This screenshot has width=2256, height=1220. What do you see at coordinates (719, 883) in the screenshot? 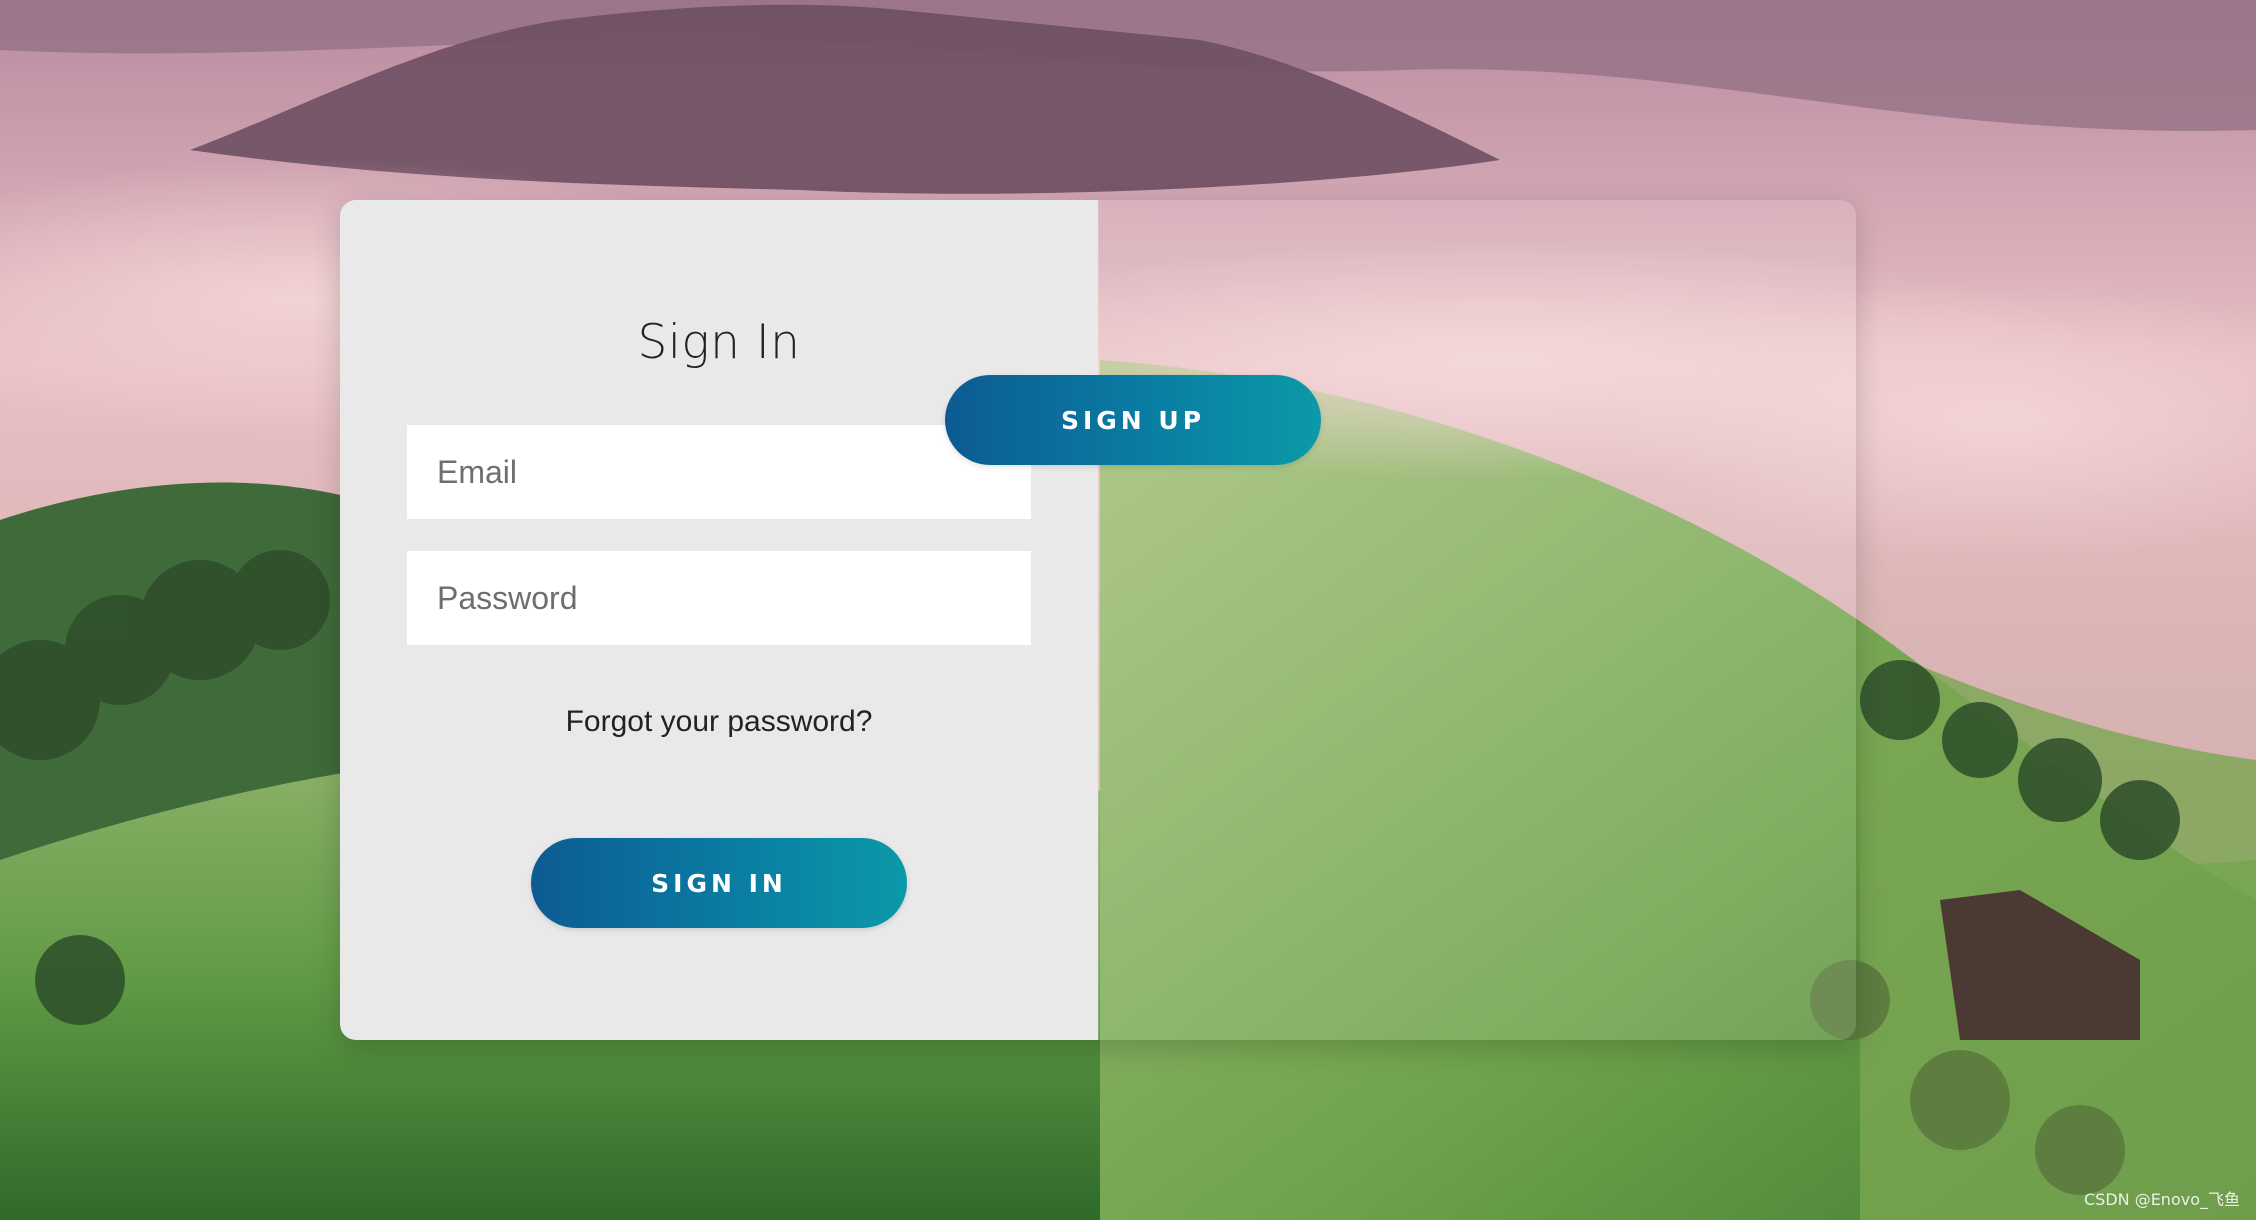
I see `sign-in-button: SIGN IN` at bounding box center [719, 883].